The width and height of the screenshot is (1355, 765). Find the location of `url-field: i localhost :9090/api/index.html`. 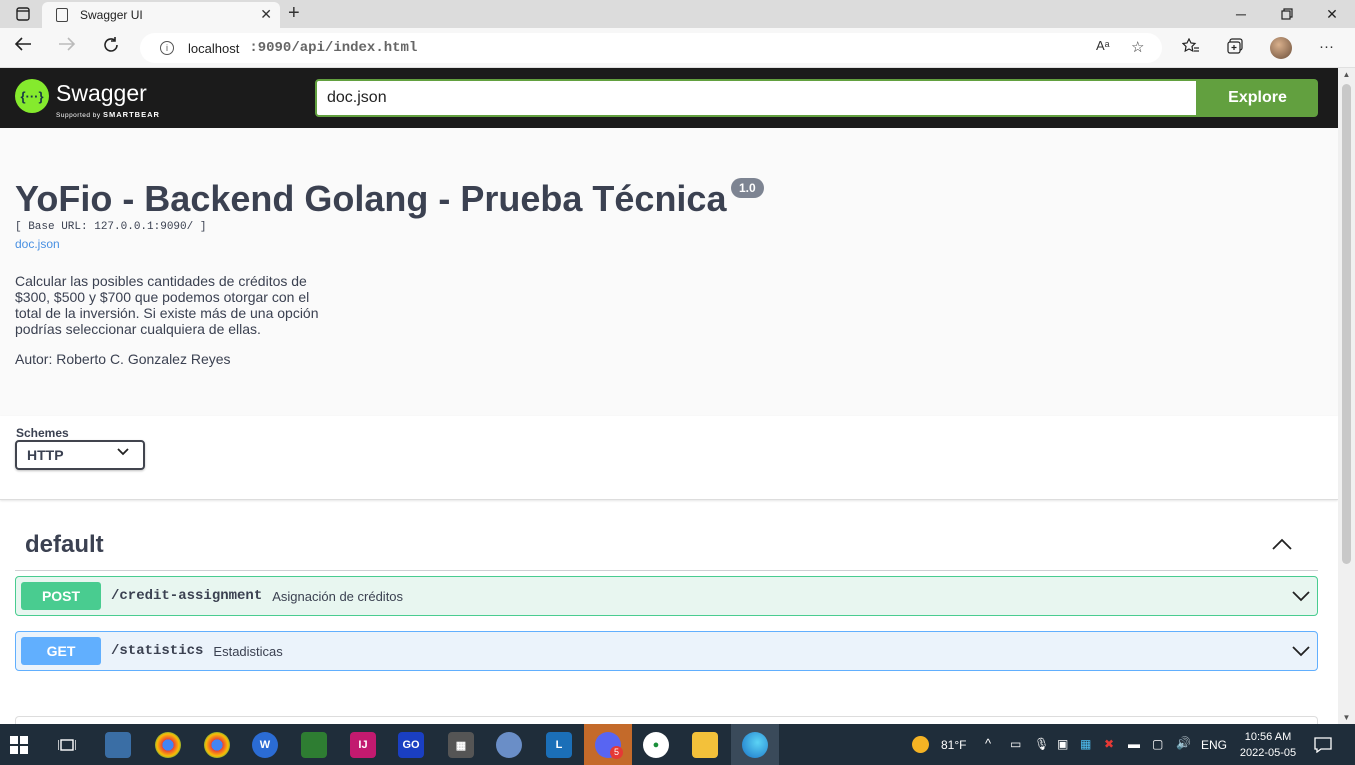

url-field: i localhost :9090/api/index.html is located at coordinates (651, 48).